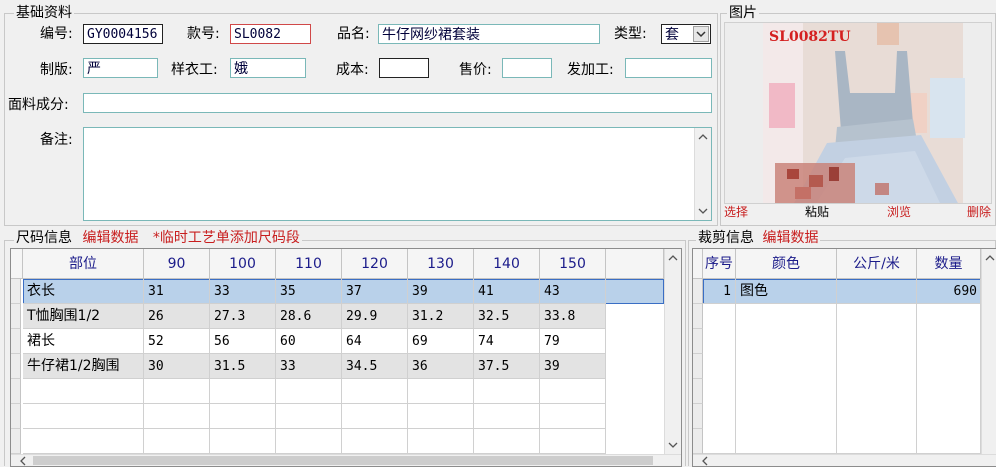  Describe the element at coordinates (83, 341) in the screenshot. I see `table-cell: 裙长` at that location.